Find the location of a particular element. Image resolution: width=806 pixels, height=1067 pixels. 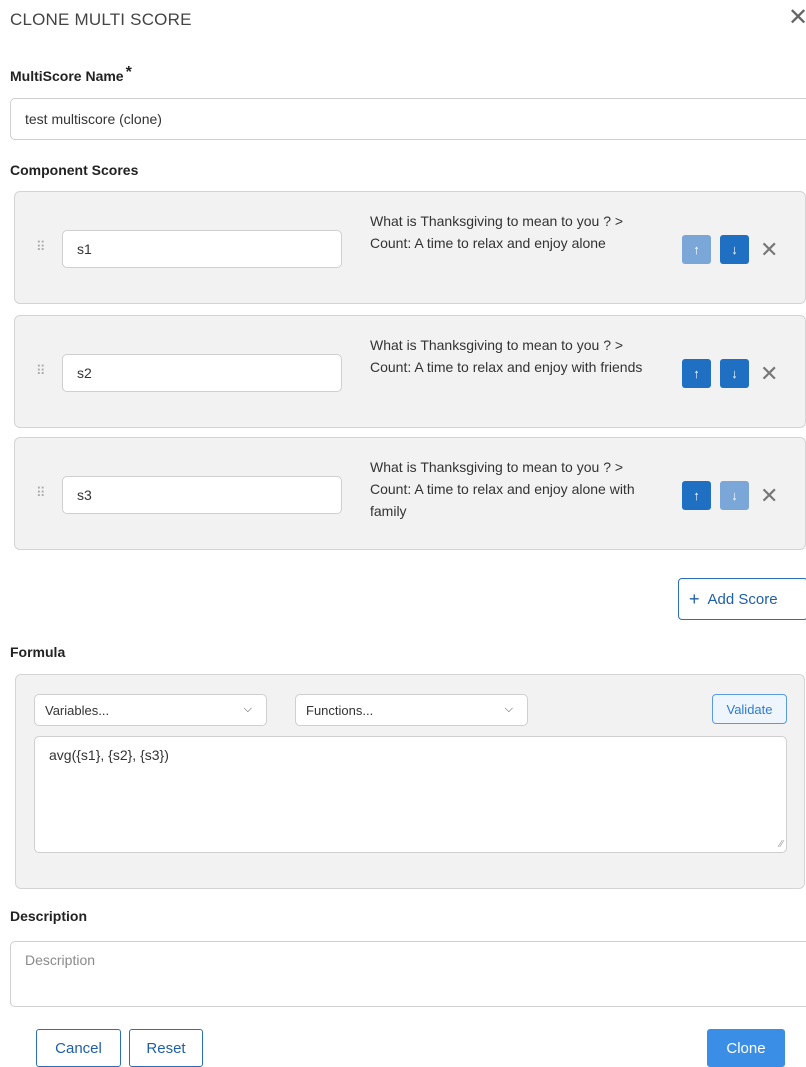

validate-button: Validate is located at coordinates (749, 709).